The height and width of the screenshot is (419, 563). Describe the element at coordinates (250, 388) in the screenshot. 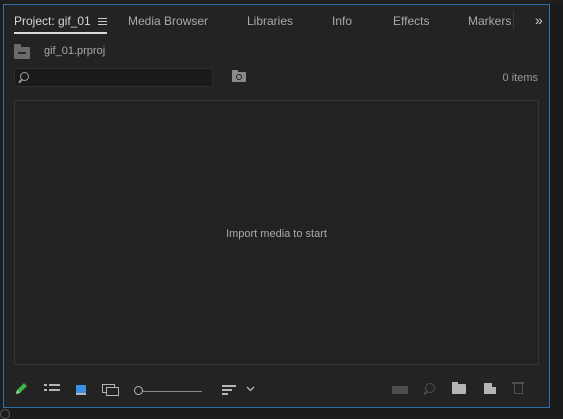

I see `chevron-down-icon` at that location.